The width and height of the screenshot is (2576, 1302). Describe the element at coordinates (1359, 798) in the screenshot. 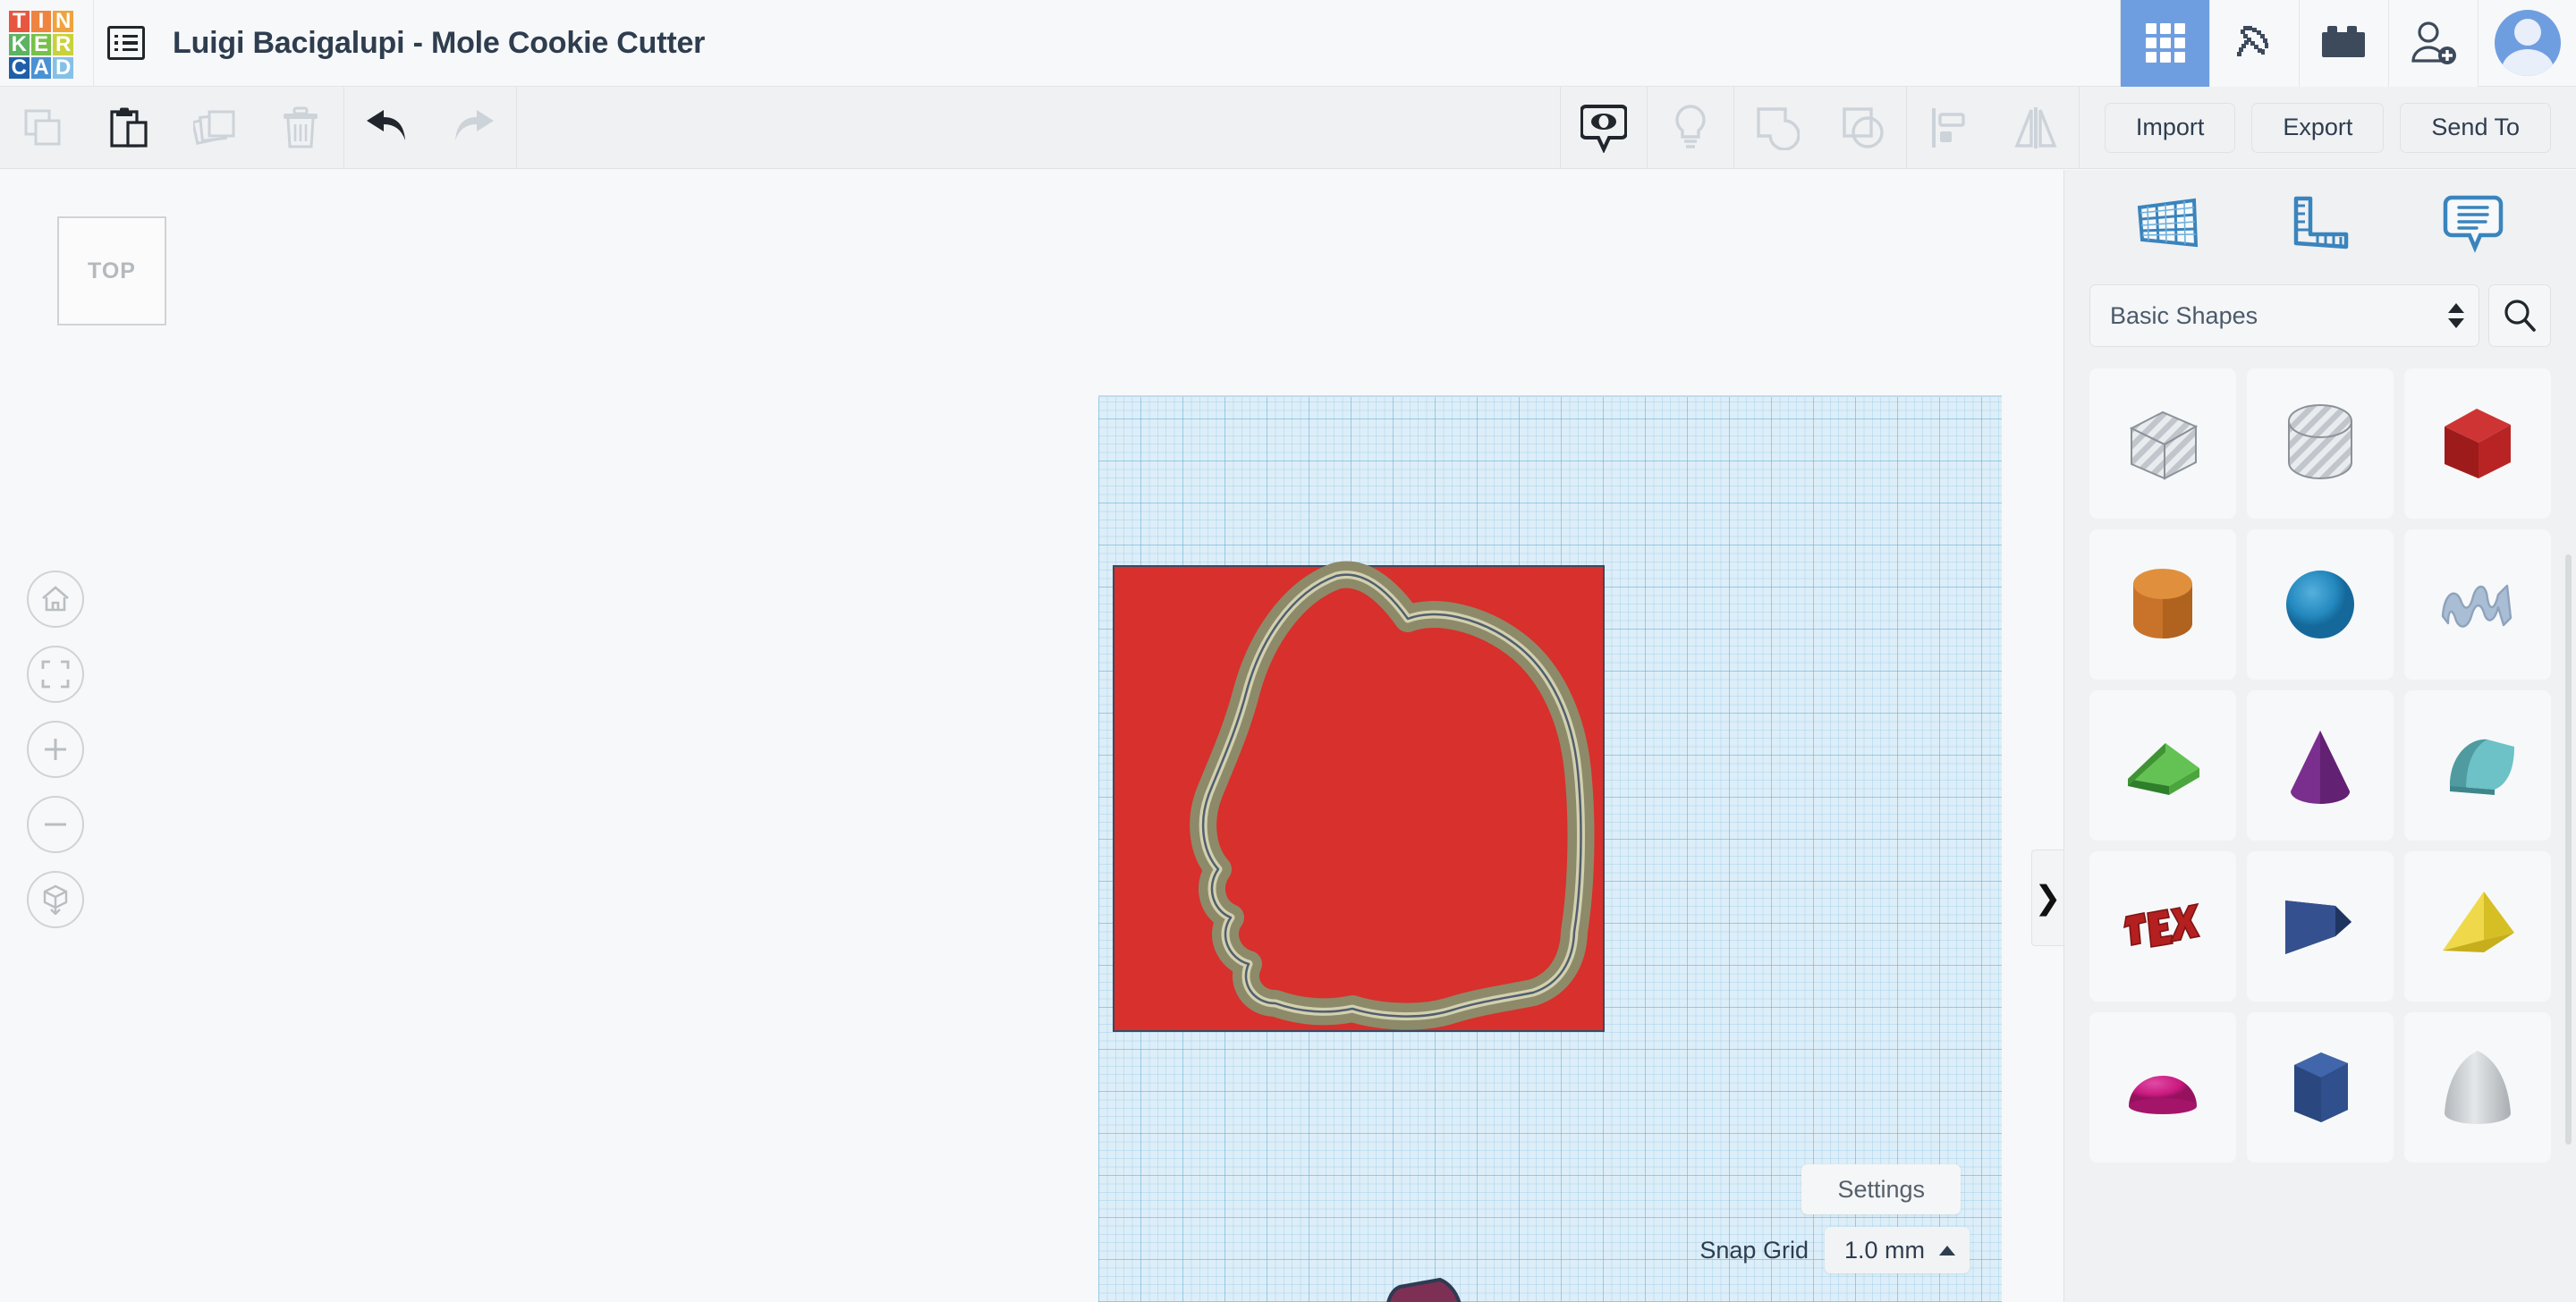

I see `red-base-plate` at that location.